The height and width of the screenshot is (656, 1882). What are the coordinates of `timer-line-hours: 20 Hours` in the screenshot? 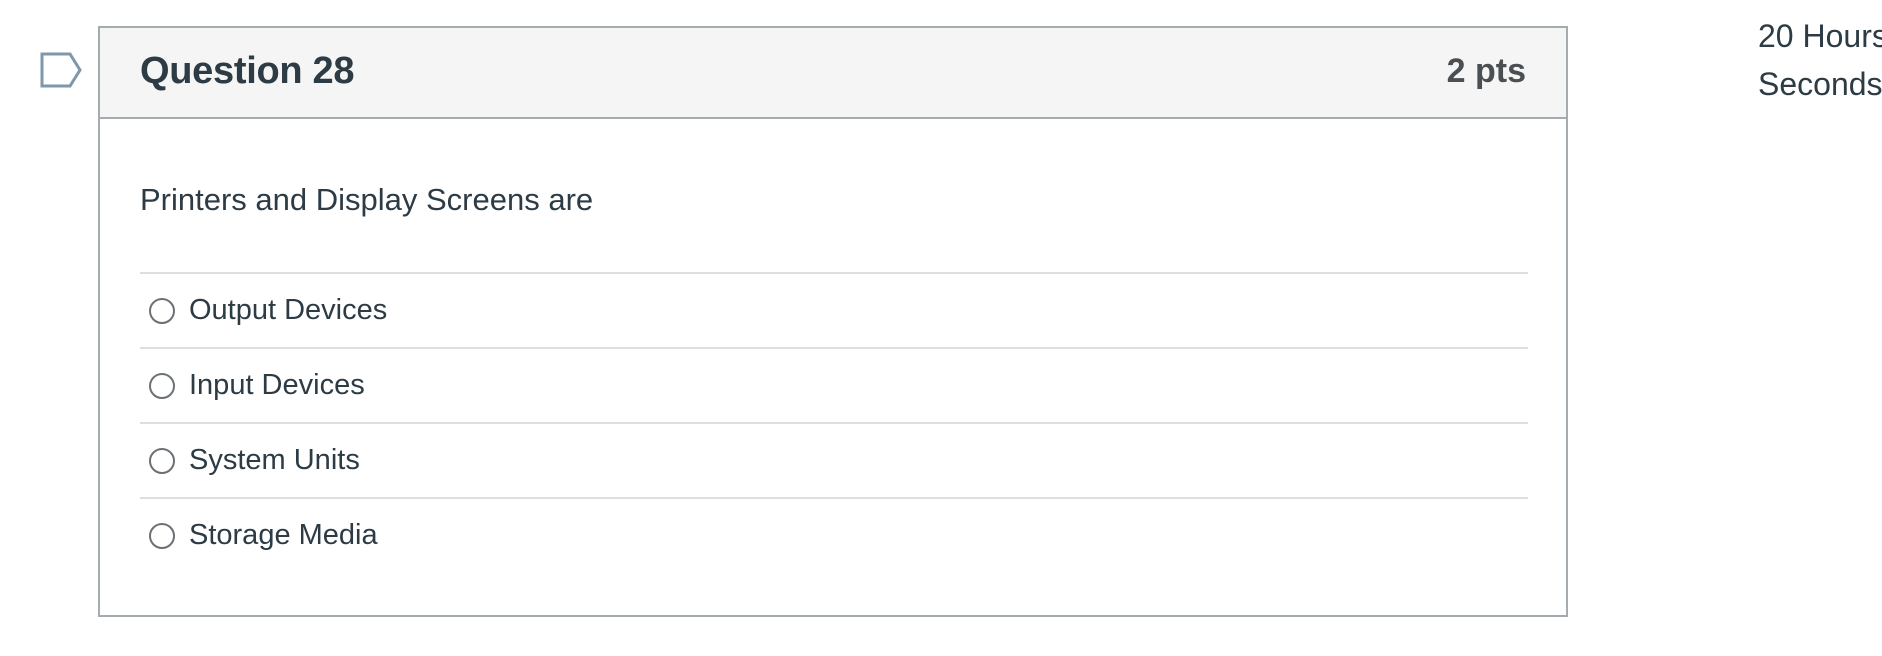 It's located at (1820, 36).